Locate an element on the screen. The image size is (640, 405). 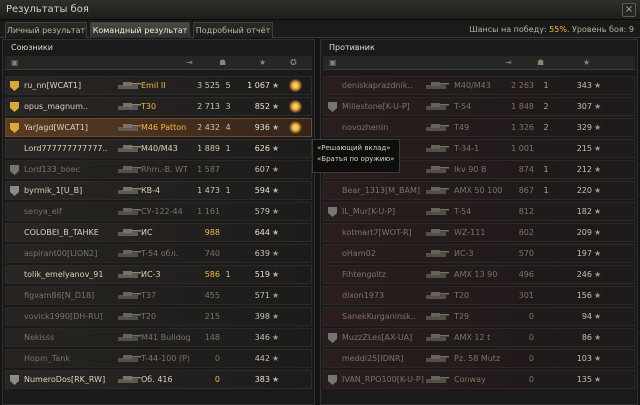
player-row: aspirant00[LION2] T-54 обл. 740 639 ★ is located at coordinates (158, 253).